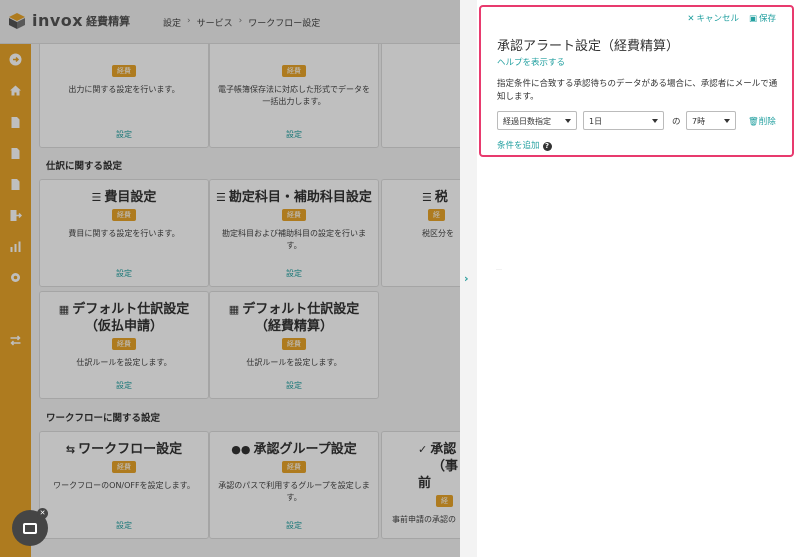 Image resolution: width=800 pixels, height=557 pixels. I want to click on question-icon: ?, so click(547, 146).